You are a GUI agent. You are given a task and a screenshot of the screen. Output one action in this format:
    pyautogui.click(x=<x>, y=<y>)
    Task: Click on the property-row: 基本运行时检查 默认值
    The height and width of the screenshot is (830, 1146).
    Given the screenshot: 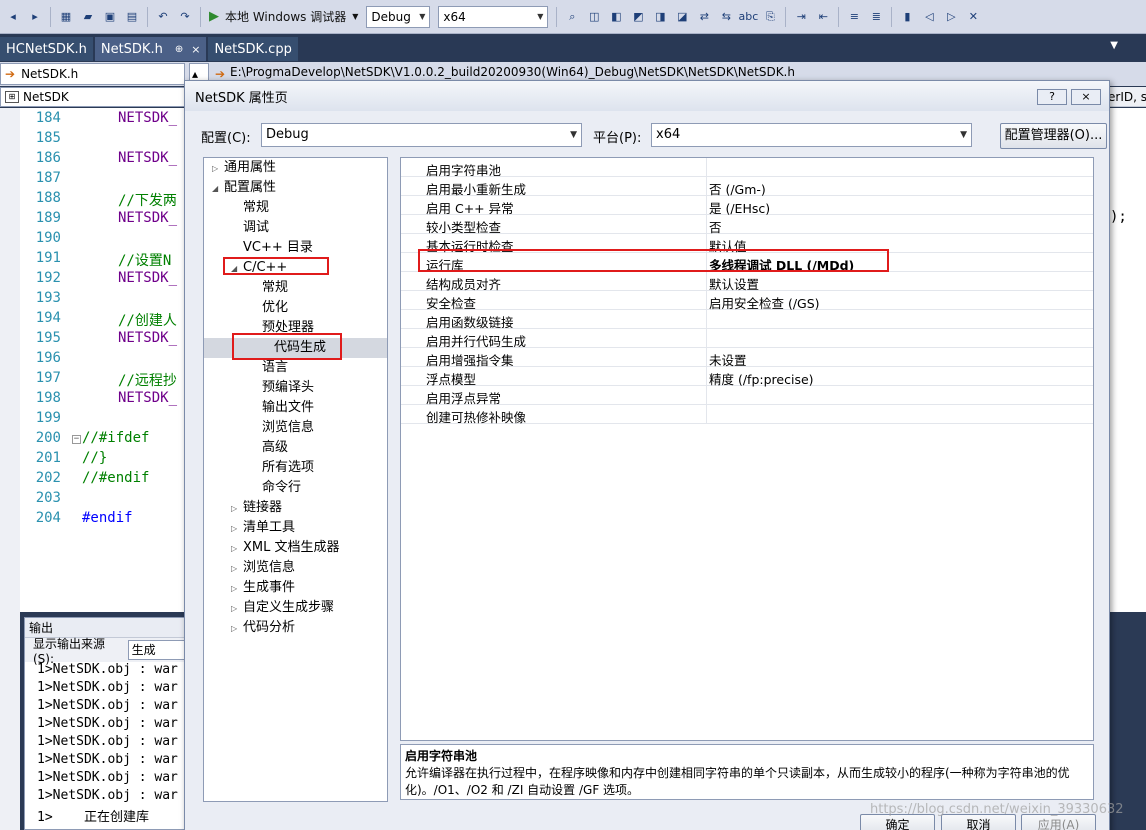 What is the action you would take?
    pyautogui.click(x=747, y=244)
    